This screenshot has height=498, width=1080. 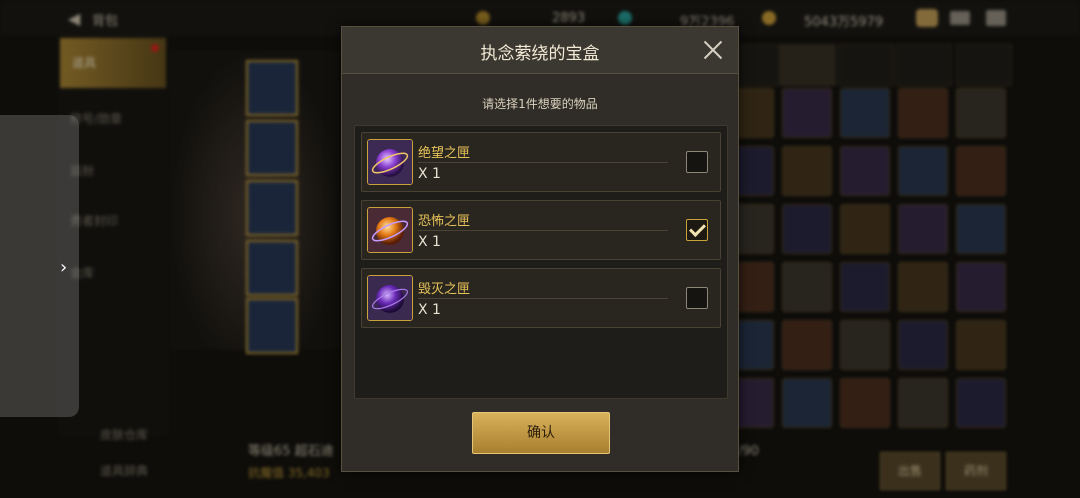 I want to click on option-terror-box: 恐怖之匣 X 1, so click(x=541, y=230).